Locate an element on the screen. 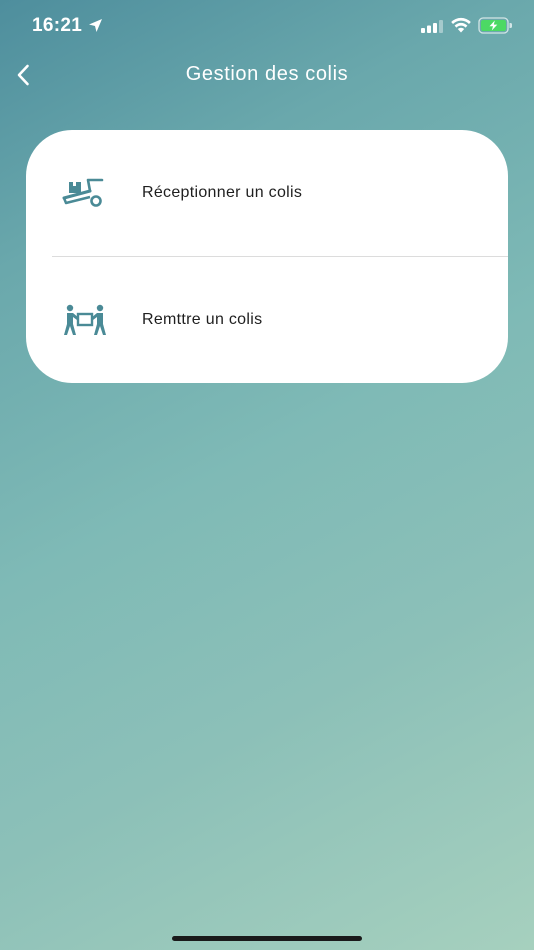 The height and width of the screenshot is (950, 534). status-time: 16:21 is located at coordinates (57, 25).